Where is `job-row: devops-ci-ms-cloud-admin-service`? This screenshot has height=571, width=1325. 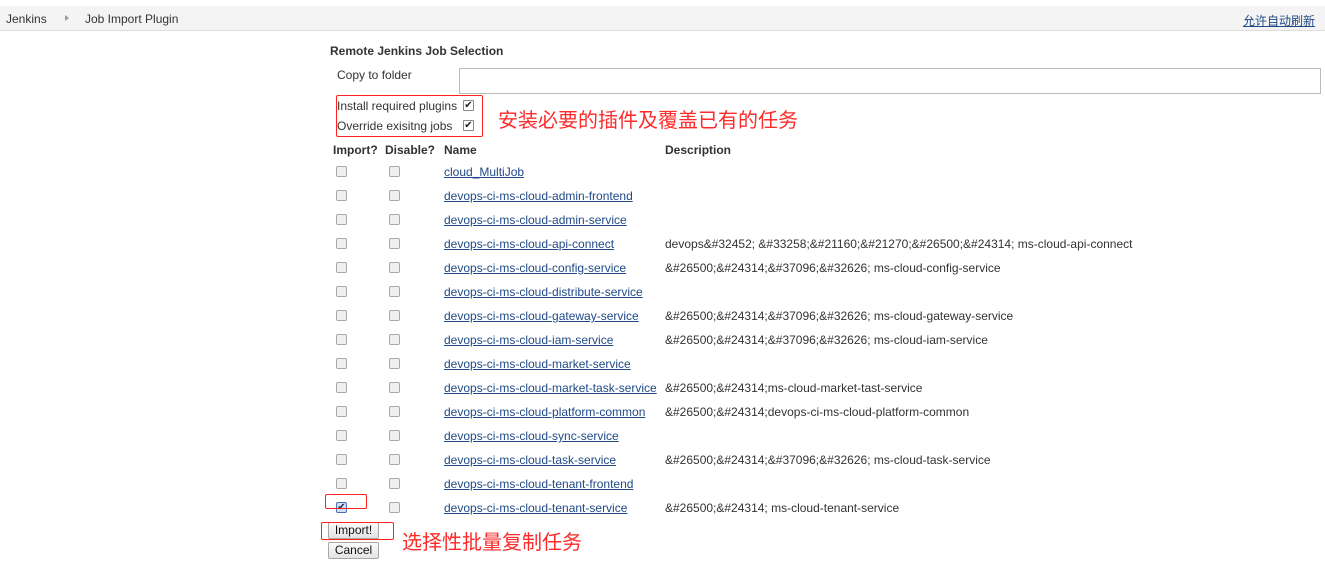
job-row: devops-ci-ms-cloud-admin-service is located at coordinates (662, 220).